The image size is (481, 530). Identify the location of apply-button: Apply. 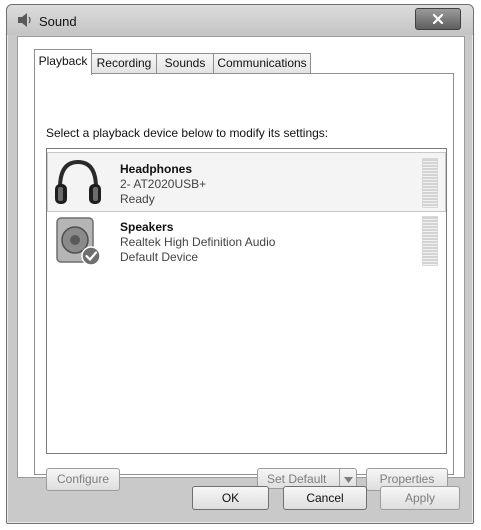
(420, 498).